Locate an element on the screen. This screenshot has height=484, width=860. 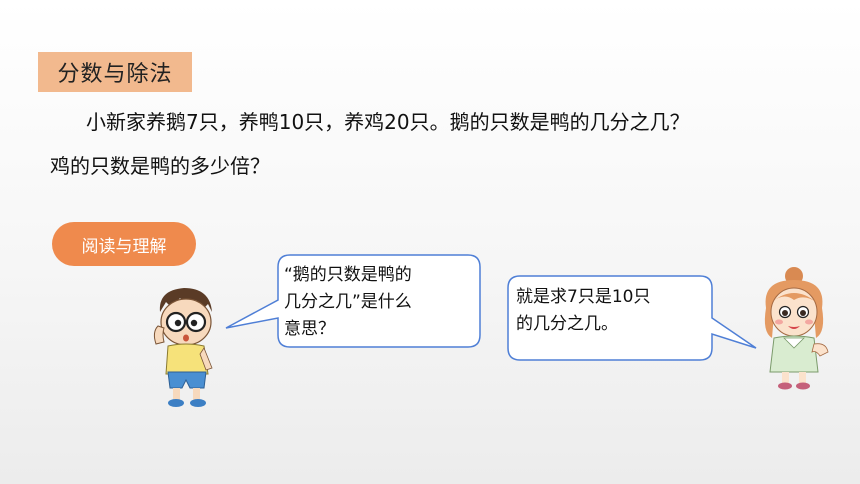
left-bubble-line-1: “鹅的只数是鸭的 is located at coordinates (348, 275).